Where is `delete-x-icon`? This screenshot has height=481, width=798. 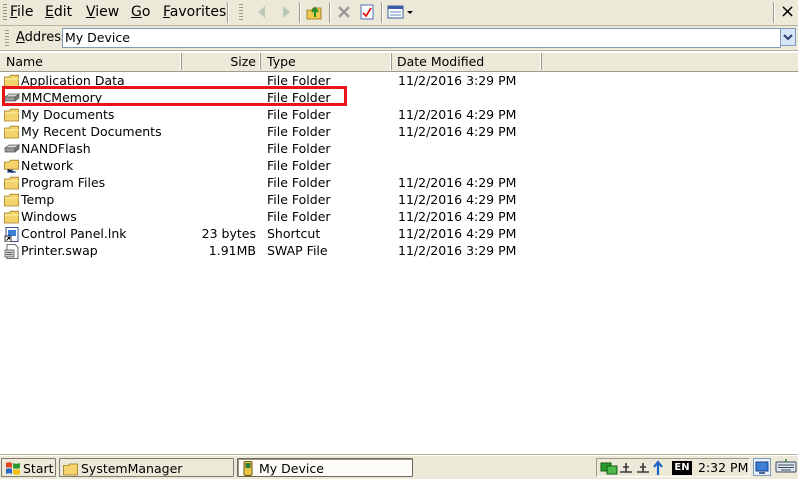 delete-x-icon is located at coordinates (344, 12).